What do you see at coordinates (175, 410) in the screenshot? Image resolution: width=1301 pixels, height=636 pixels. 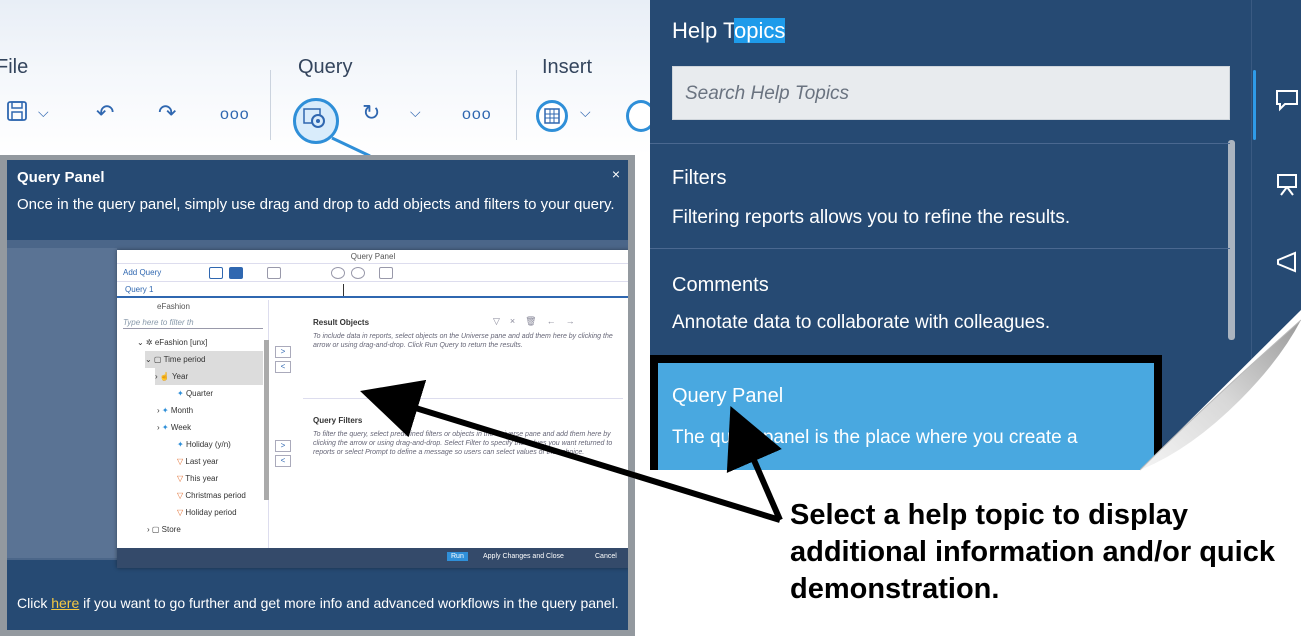 I see `tree-item: › ✦ Month` at bounding box center [175, 410].